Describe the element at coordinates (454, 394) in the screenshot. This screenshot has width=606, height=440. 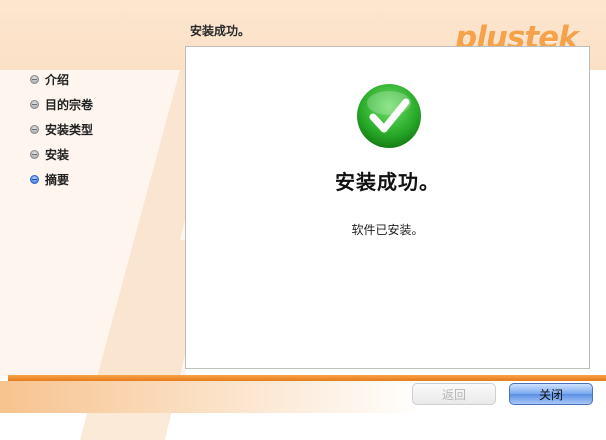
I see `back-button: 返回` at that location.